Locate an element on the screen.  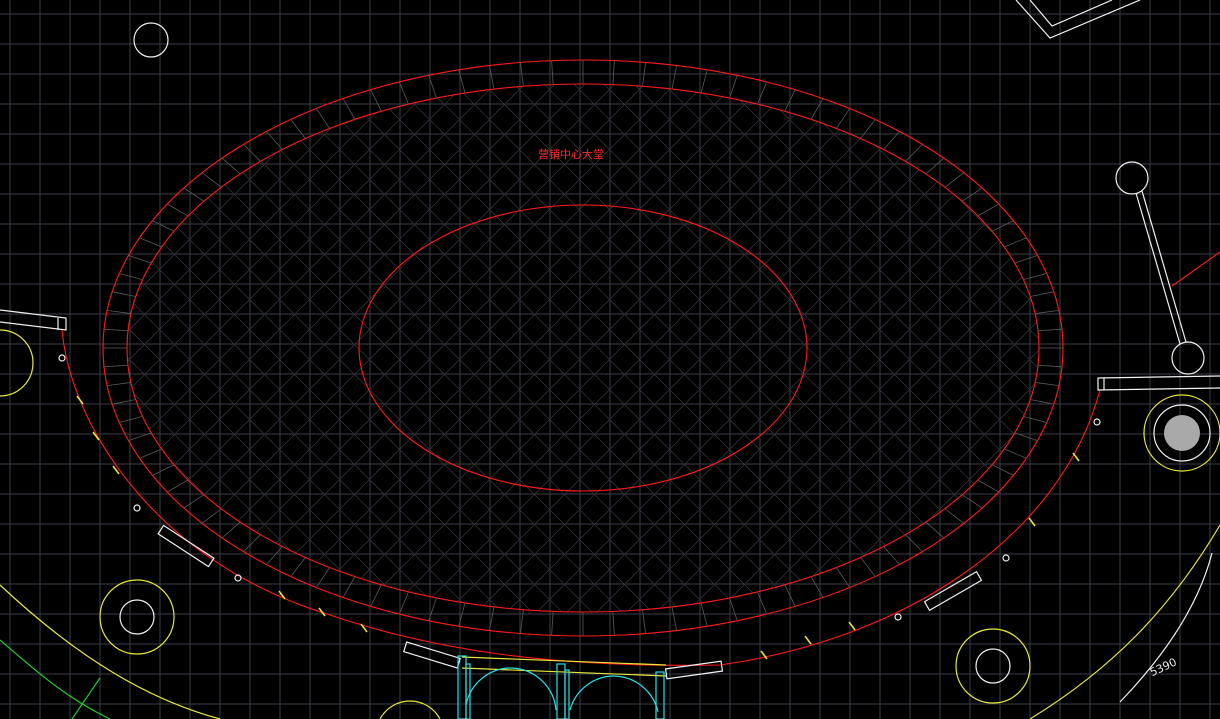
red-leader-line is located at coordinates (1195, 269).